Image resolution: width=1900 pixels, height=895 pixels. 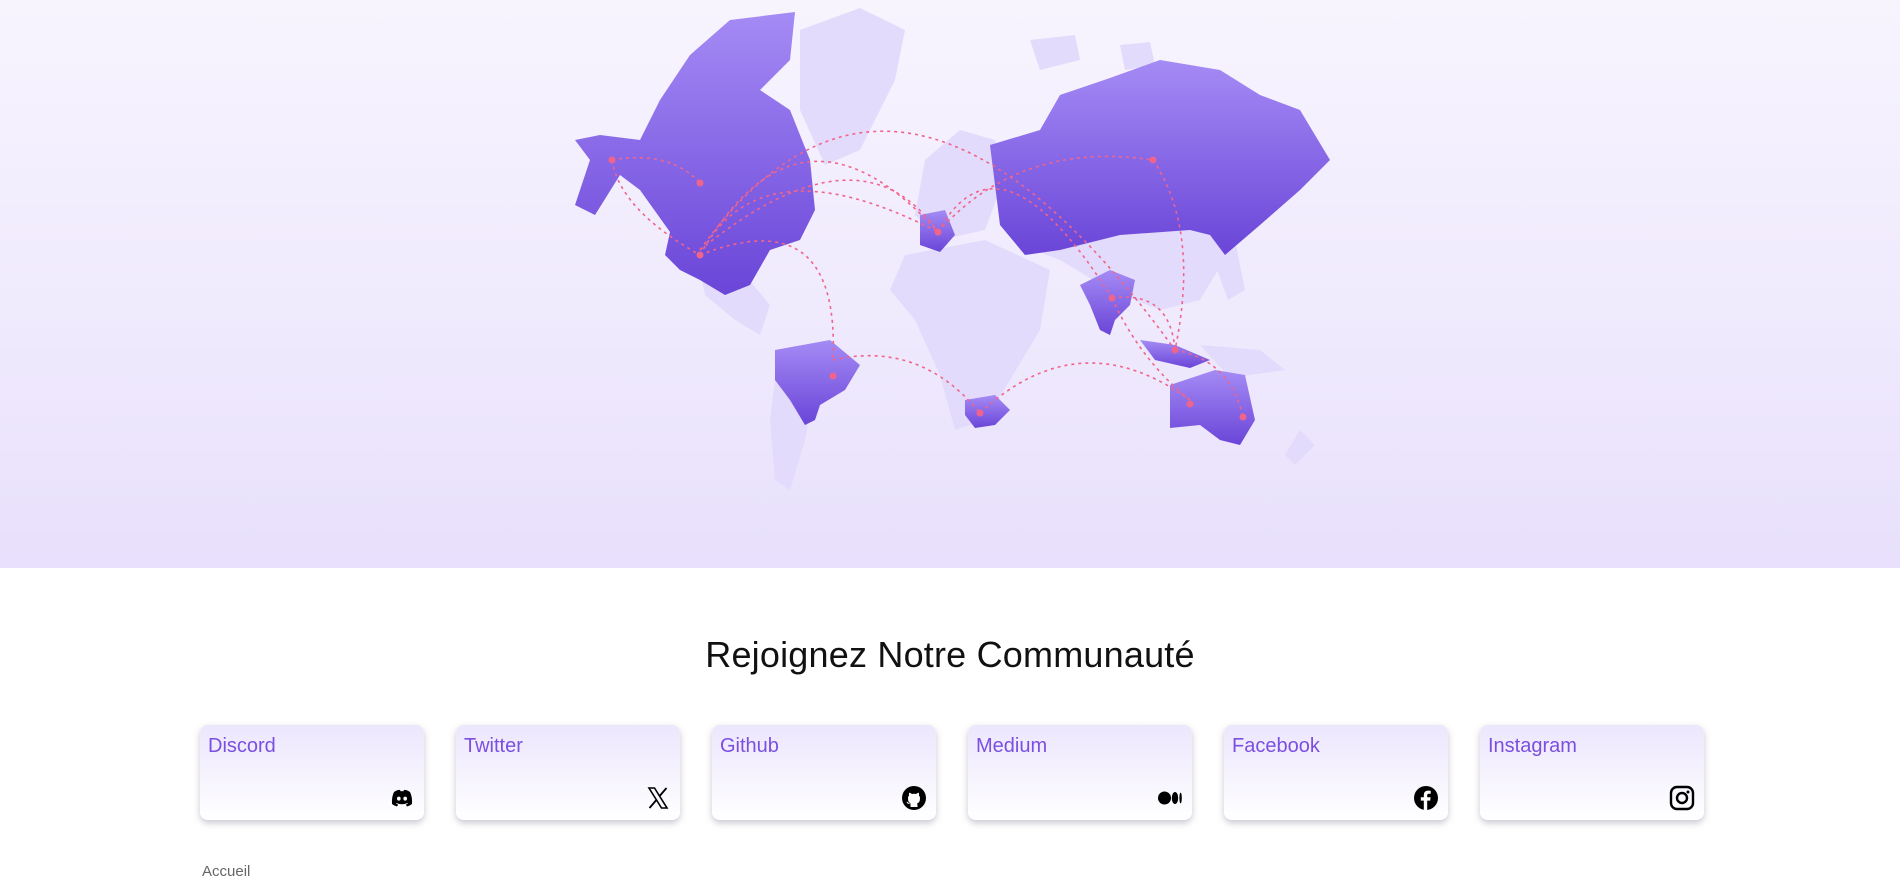 I want to click on twitter-card: Twitter, so click(x=568, y=772).